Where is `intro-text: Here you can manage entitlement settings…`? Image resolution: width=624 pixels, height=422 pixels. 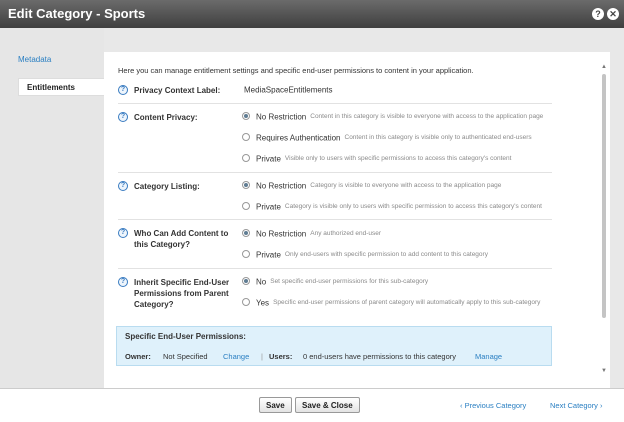
intro-text: Here you can manage entitlement settings… is located at coordinates (296, 70).